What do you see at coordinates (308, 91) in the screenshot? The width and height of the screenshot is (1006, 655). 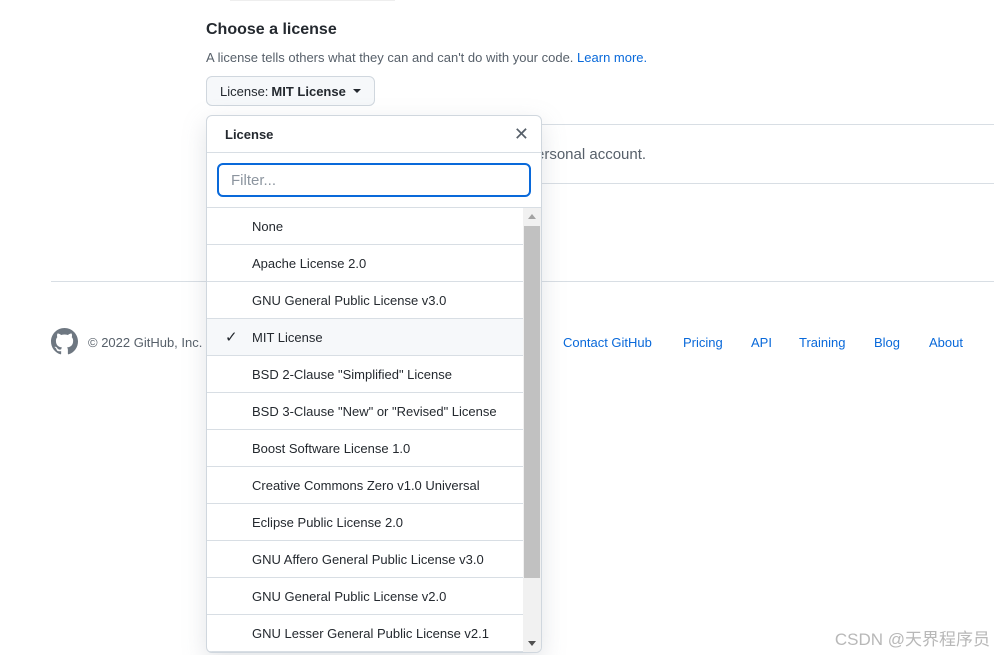 I see `license-value: MIT License` at bounding box center [308, 91].